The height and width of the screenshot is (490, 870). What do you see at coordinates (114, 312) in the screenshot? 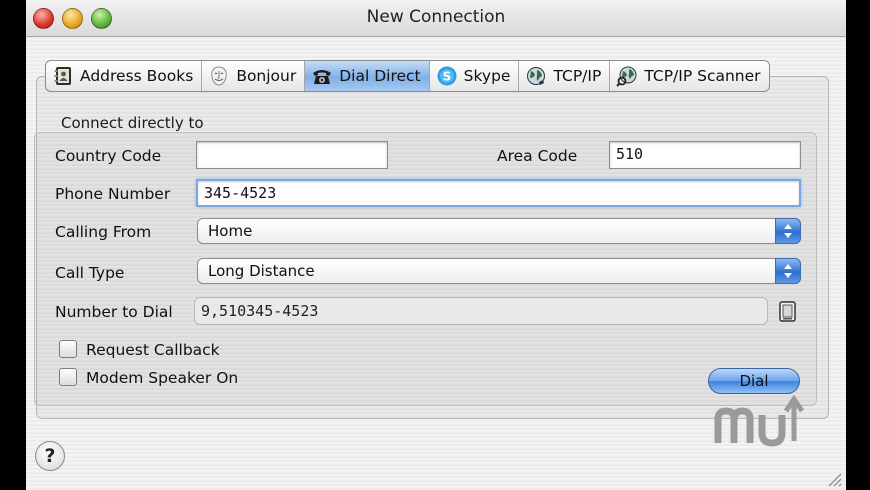
I see `number-to-dial-label: Number to Dial` at bounding box center [114, 312].